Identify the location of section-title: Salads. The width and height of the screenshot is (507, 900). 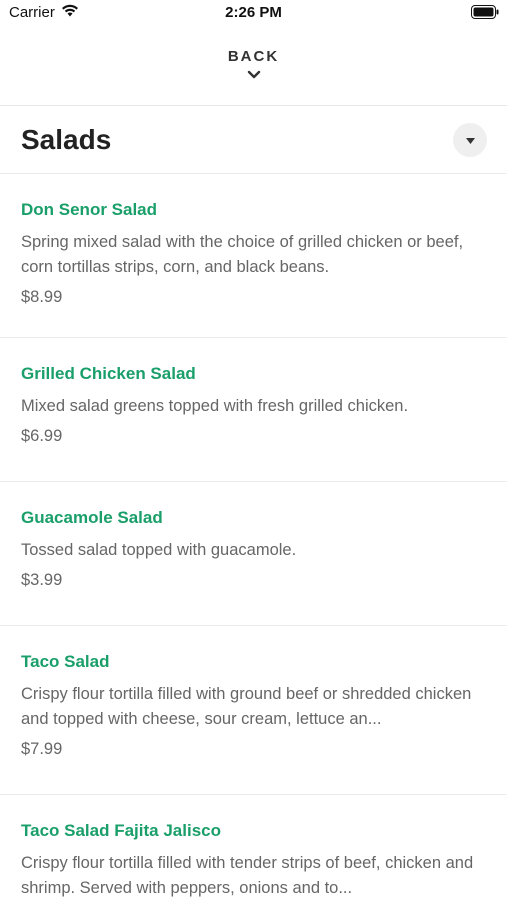
(66, 139).